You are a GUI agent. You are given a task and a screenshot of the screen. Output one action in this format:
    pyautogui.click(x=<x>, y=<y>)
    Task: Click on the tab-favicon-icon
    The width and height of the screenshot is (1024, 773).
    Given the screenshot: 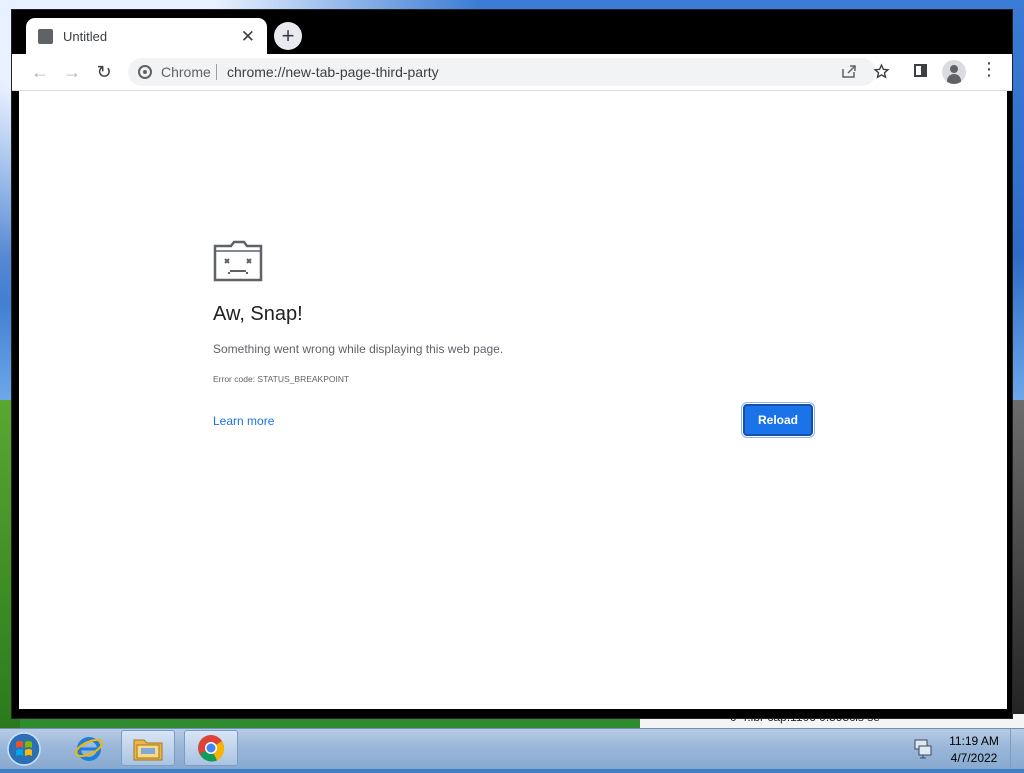 What is the action you would take?
    pyautogui.click(x=45, y=36)
    